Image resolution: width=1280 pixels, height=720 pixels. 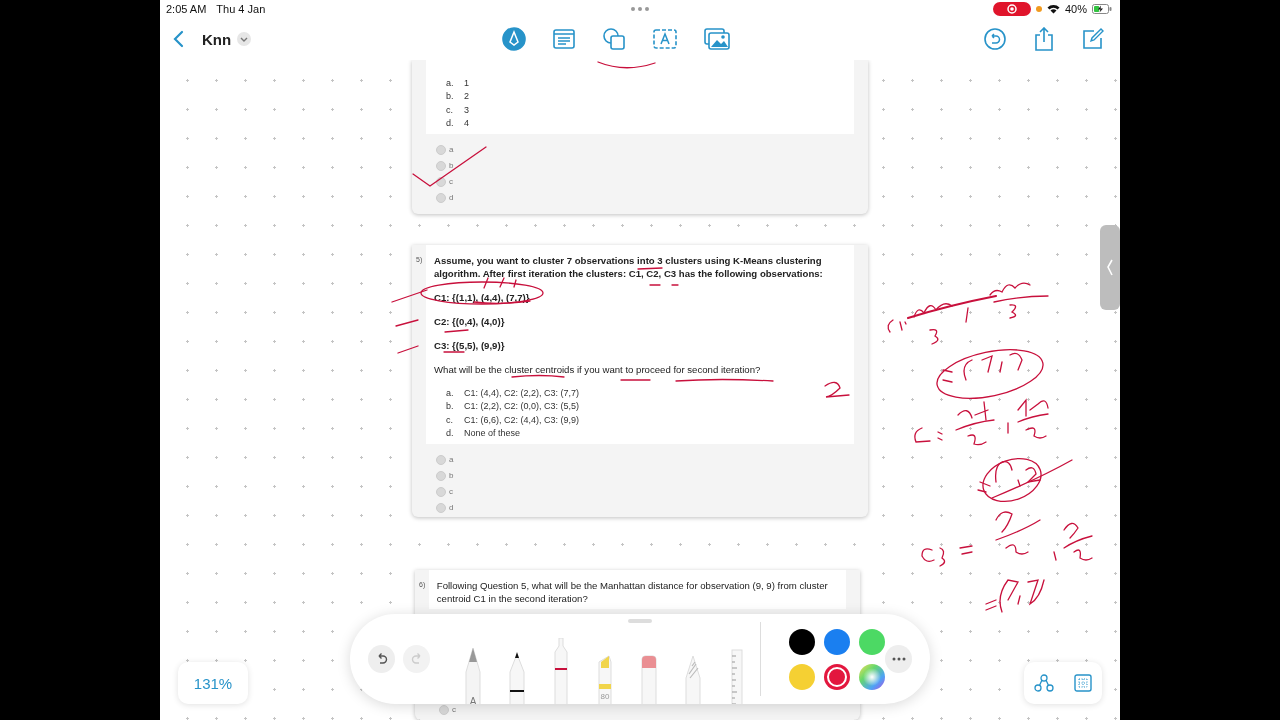 What do you see at coordinates (1038, 9) in the screenshot?
I see `privacy-dot-icon` at bounding box center [1038, 9].